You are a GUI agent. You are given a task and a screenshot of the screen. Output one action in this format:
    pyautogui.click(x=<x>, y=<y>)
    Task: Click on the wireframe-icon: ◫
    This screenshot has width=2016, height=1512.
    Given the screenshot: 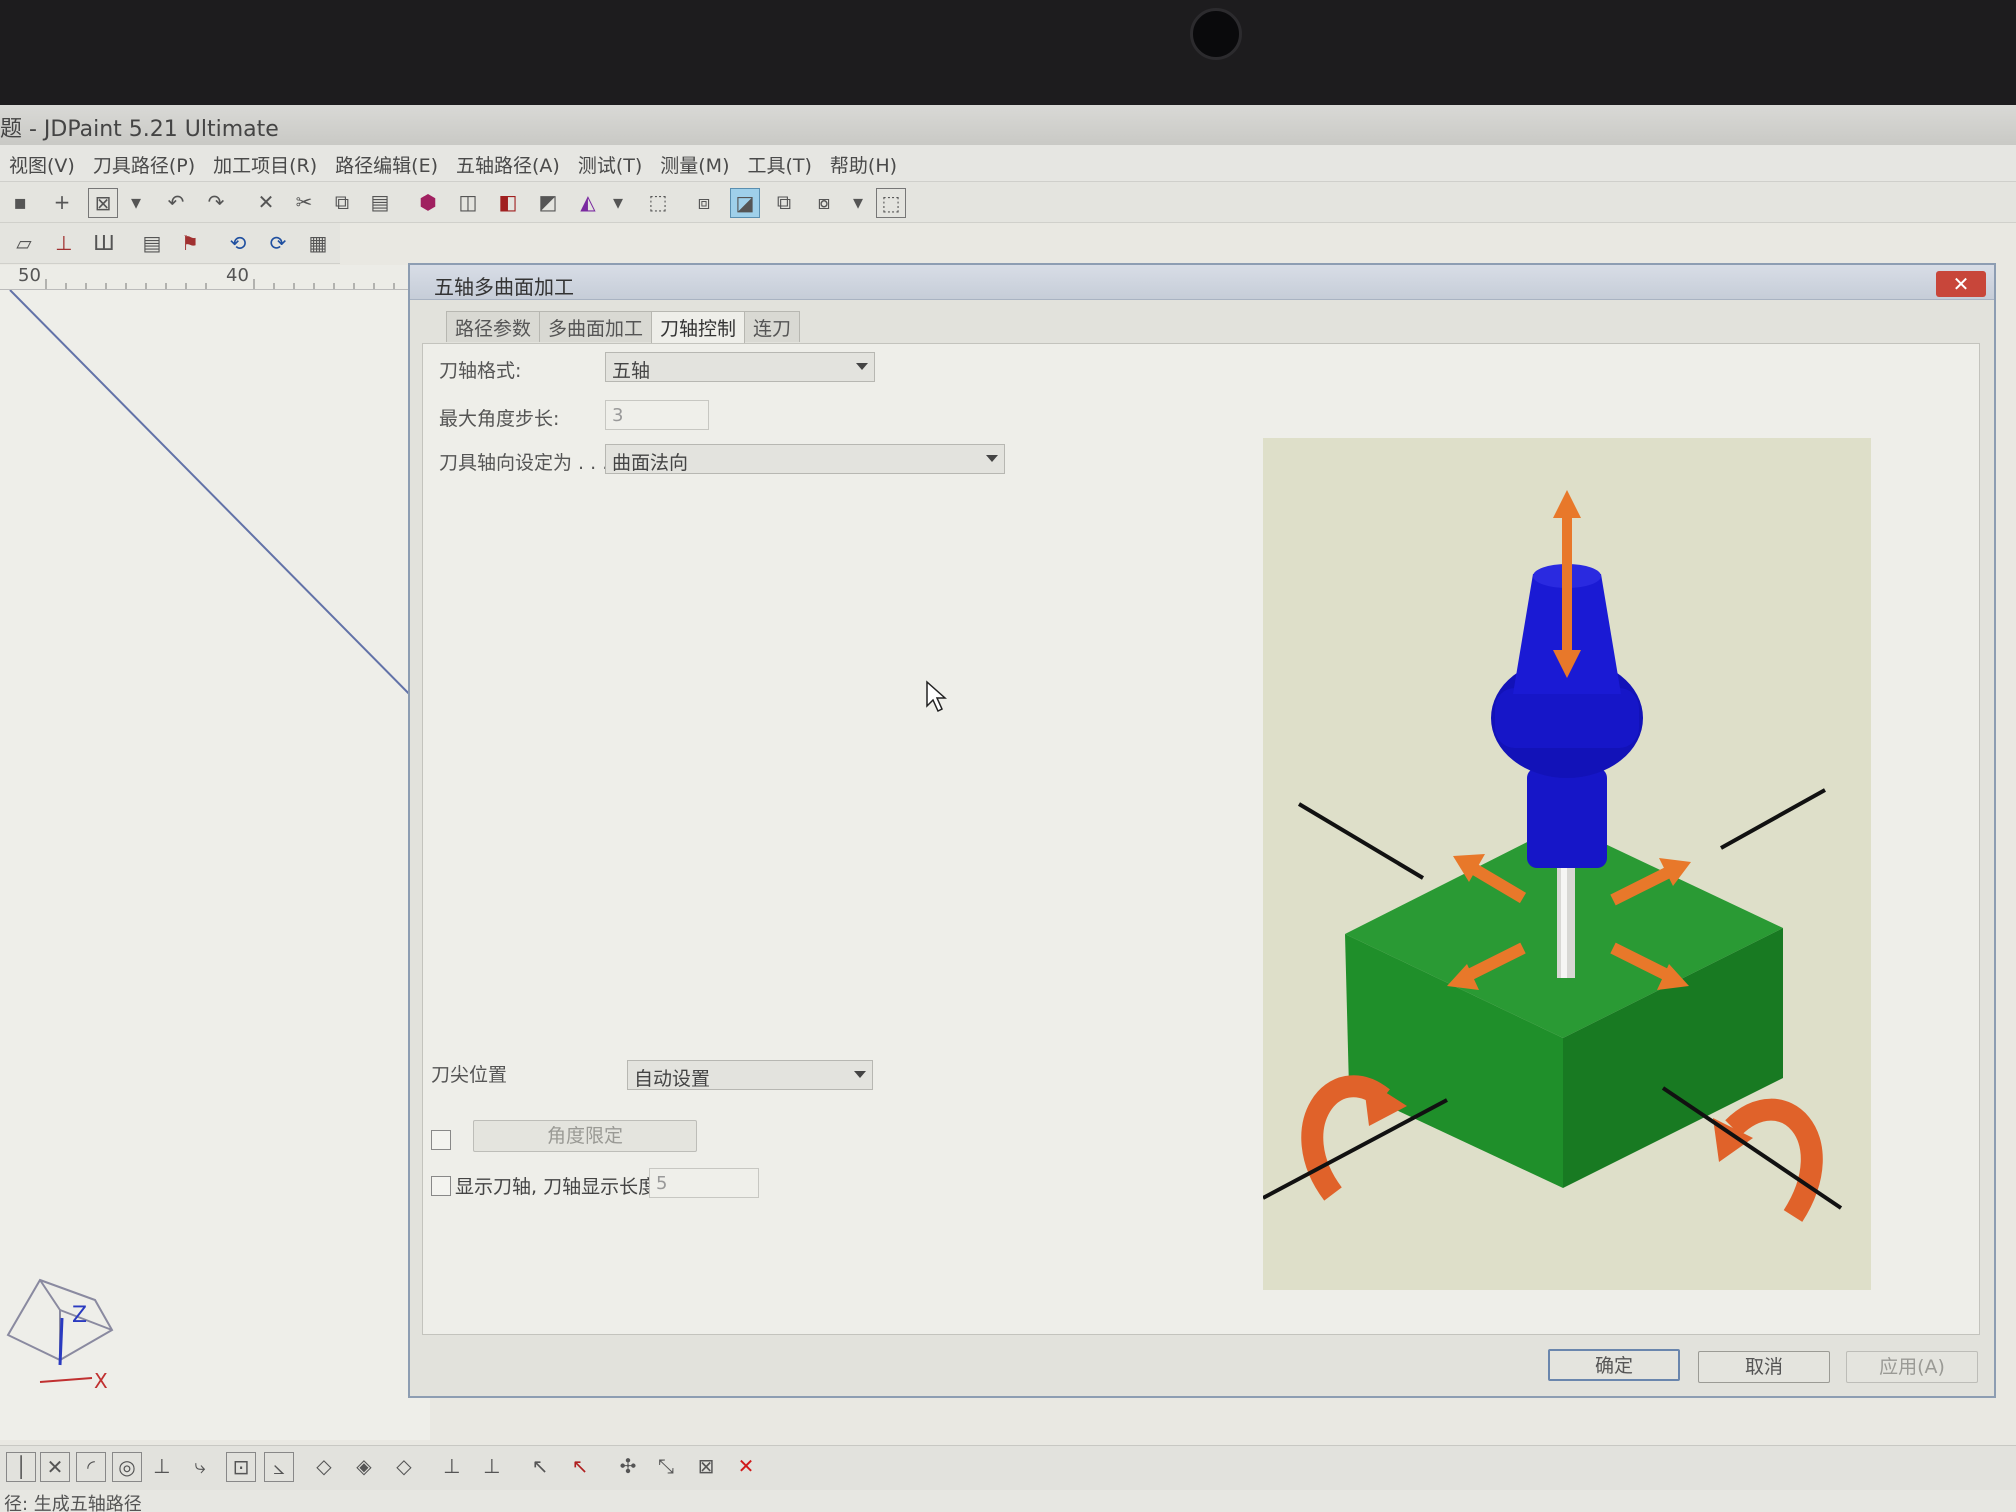 What is the action you would take?
    pyautogui.click(x=468, y=202)
    